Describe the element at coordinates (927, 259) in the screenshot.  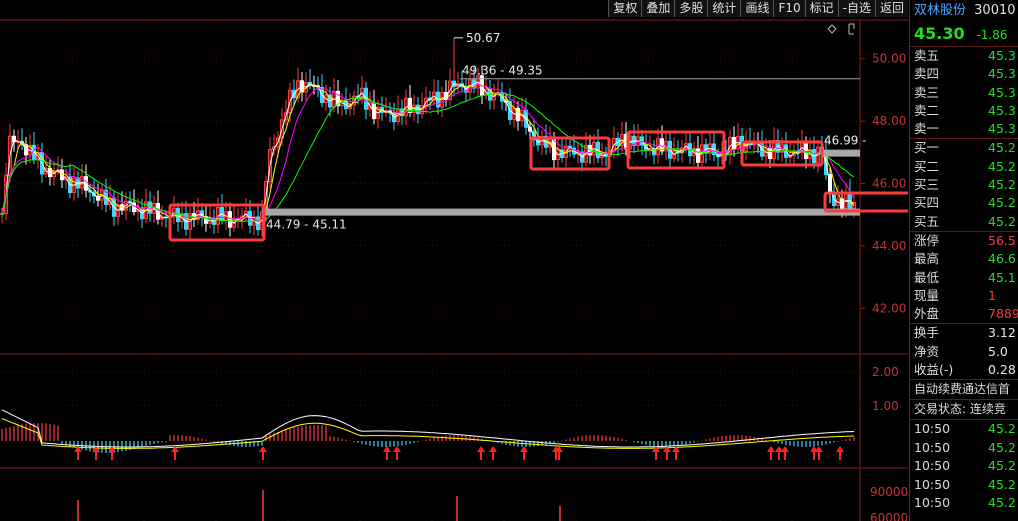
I see `stat-label: 最高` at that location.